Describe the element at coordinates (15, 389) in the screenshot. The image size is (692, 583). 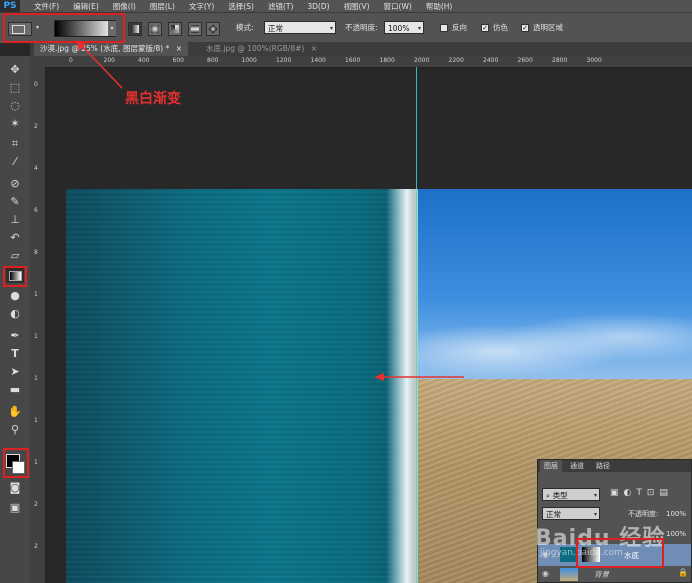
I see `rectangle-tool-icon: ▬` at that location.